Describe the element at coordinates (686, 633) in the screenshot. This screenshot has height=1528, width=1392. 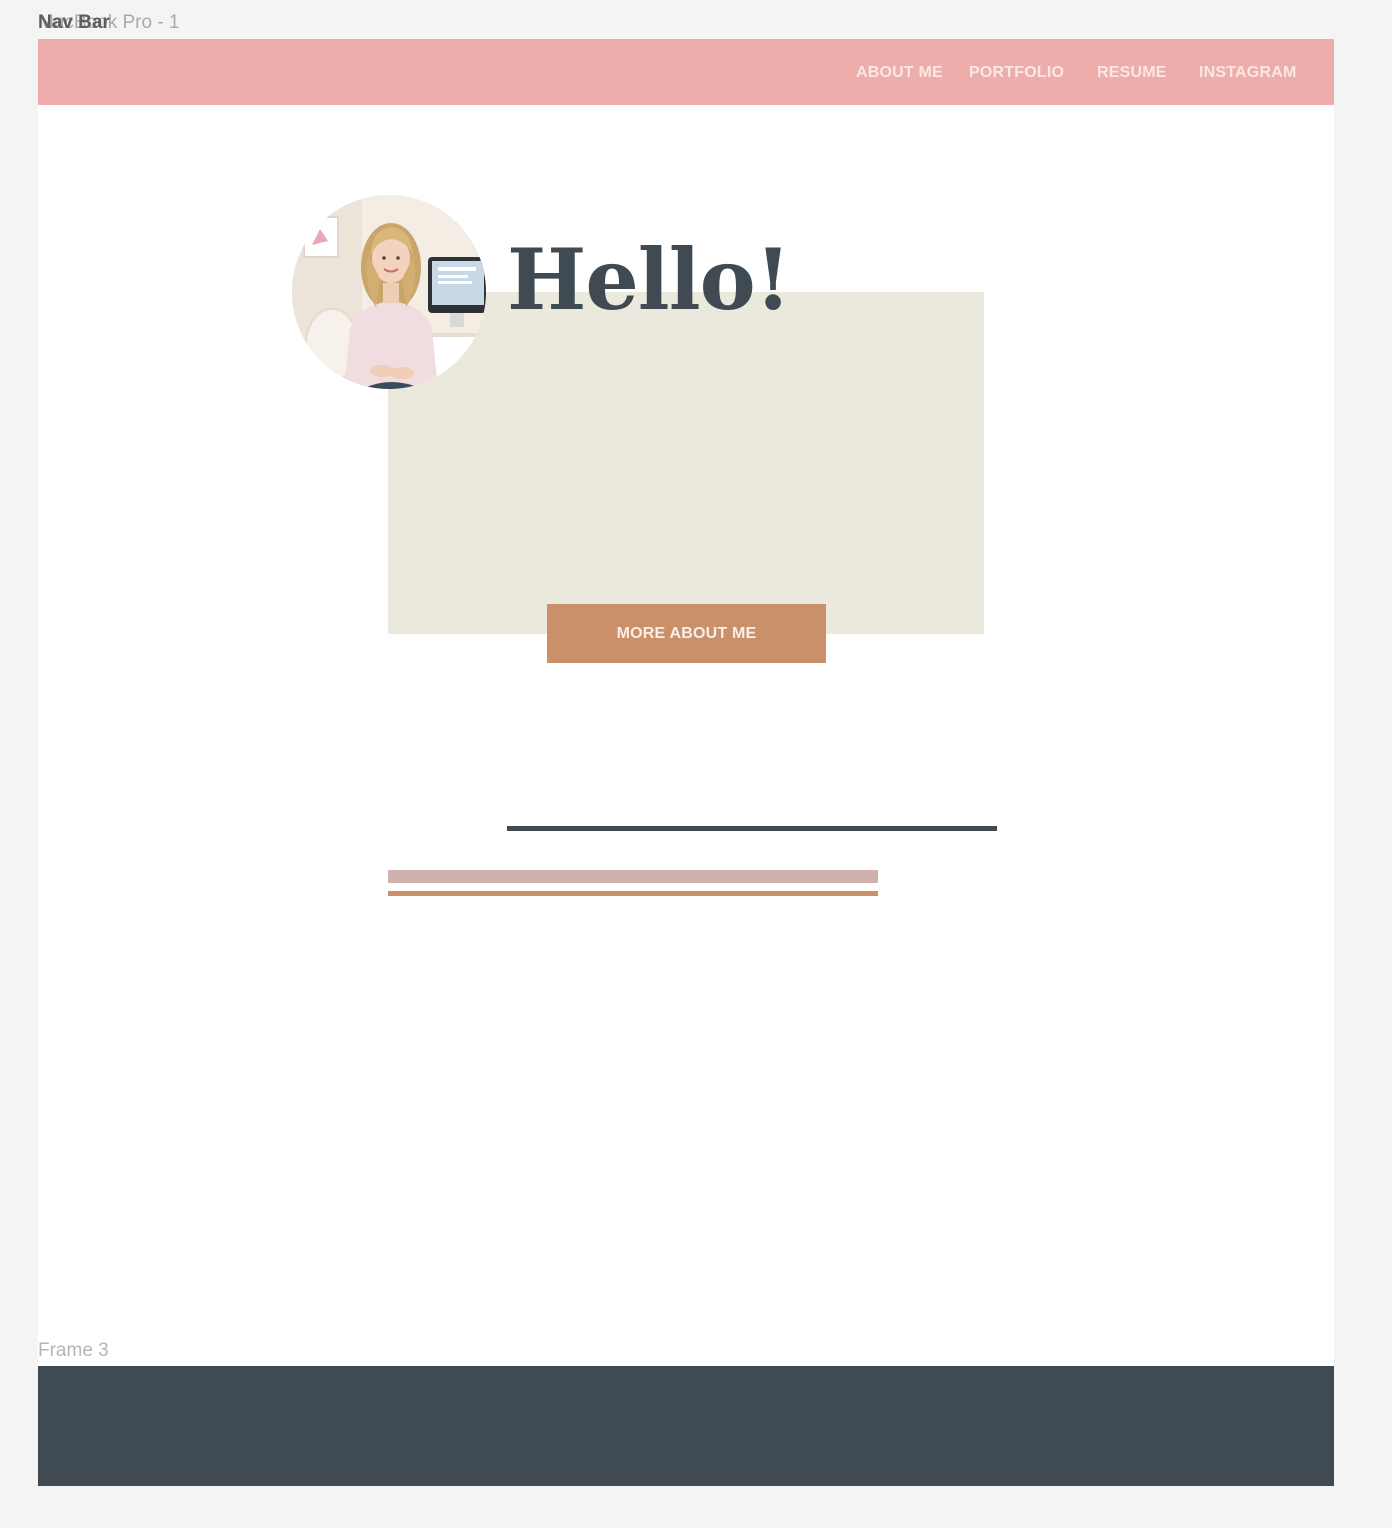
I see `more-about-me-button: MORE ABOUT ME` at that location.